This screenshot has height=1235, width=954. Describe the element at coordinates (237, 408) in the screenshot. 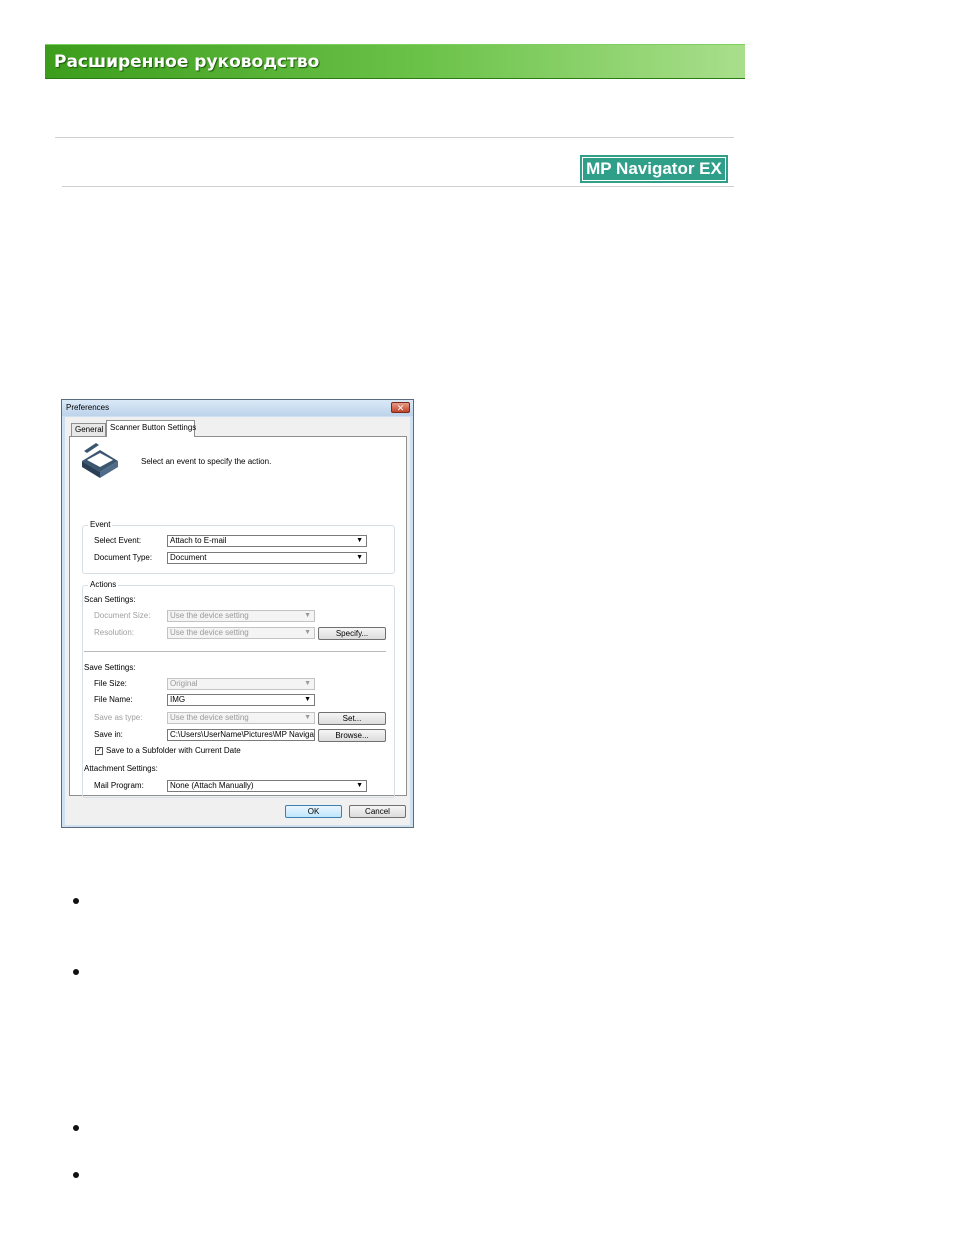

I see `dialog-titlebar: Preferences ✕` at that location.